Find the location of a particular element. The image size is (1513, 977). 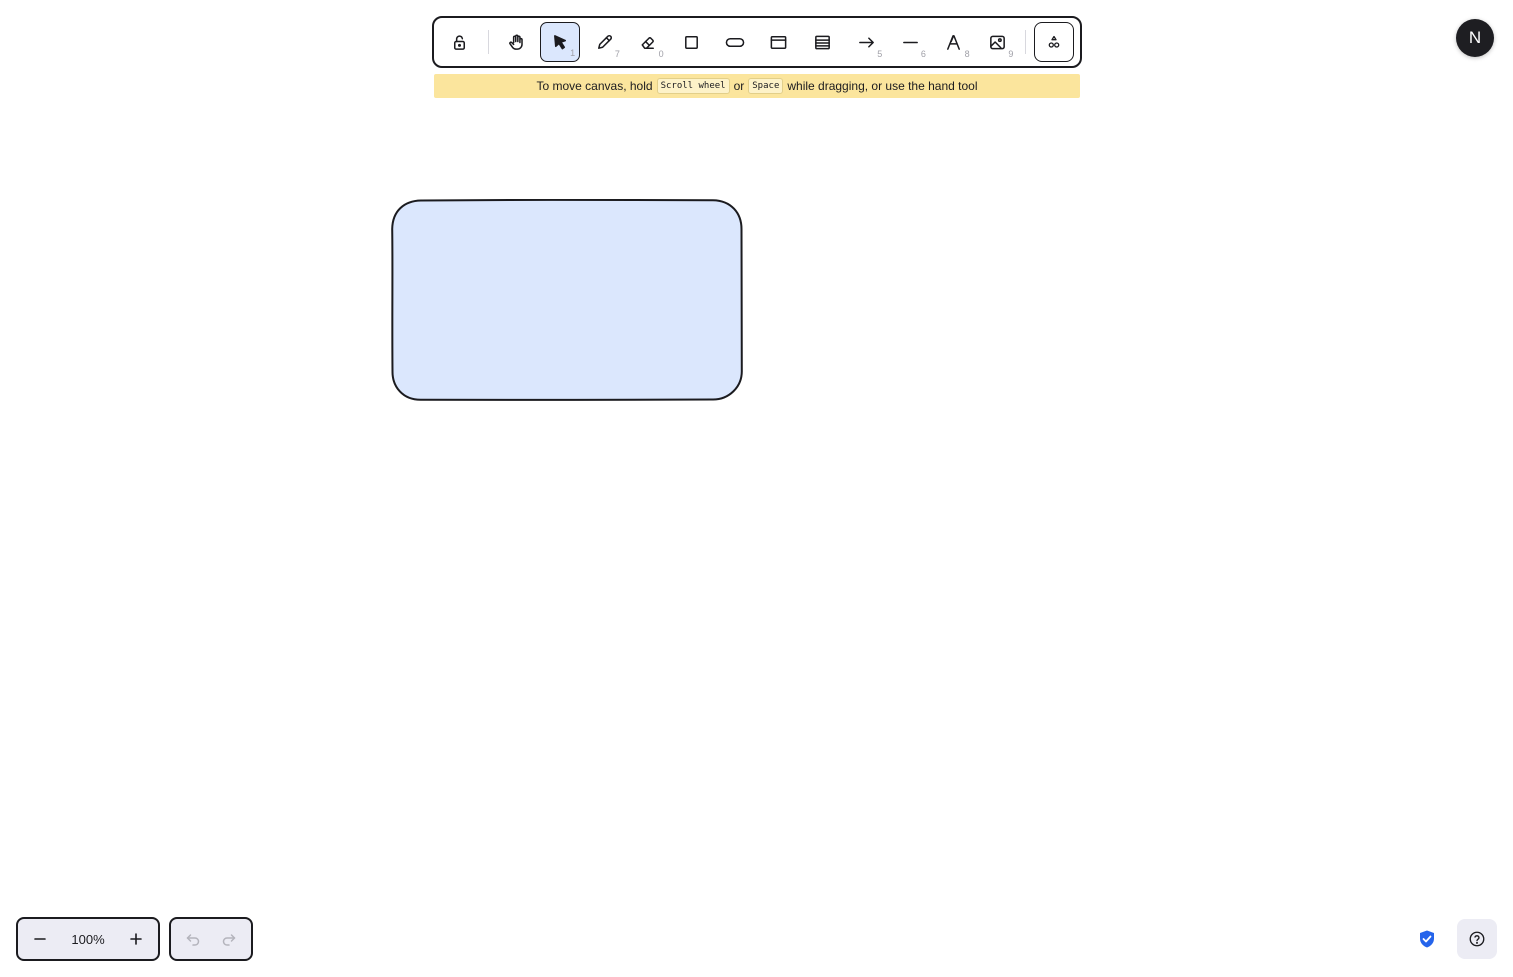

hand-icon is located at coordinates (516, 42).